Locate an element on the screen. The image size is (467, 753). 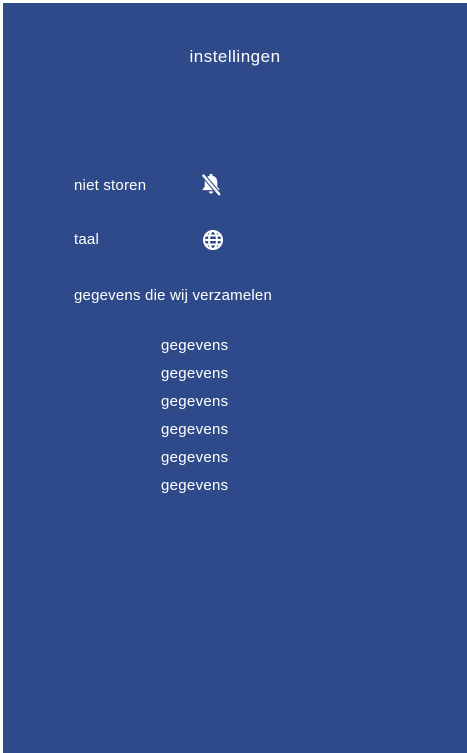
do-not-disturb-label: niet storen is located at coordinates (110, 185).